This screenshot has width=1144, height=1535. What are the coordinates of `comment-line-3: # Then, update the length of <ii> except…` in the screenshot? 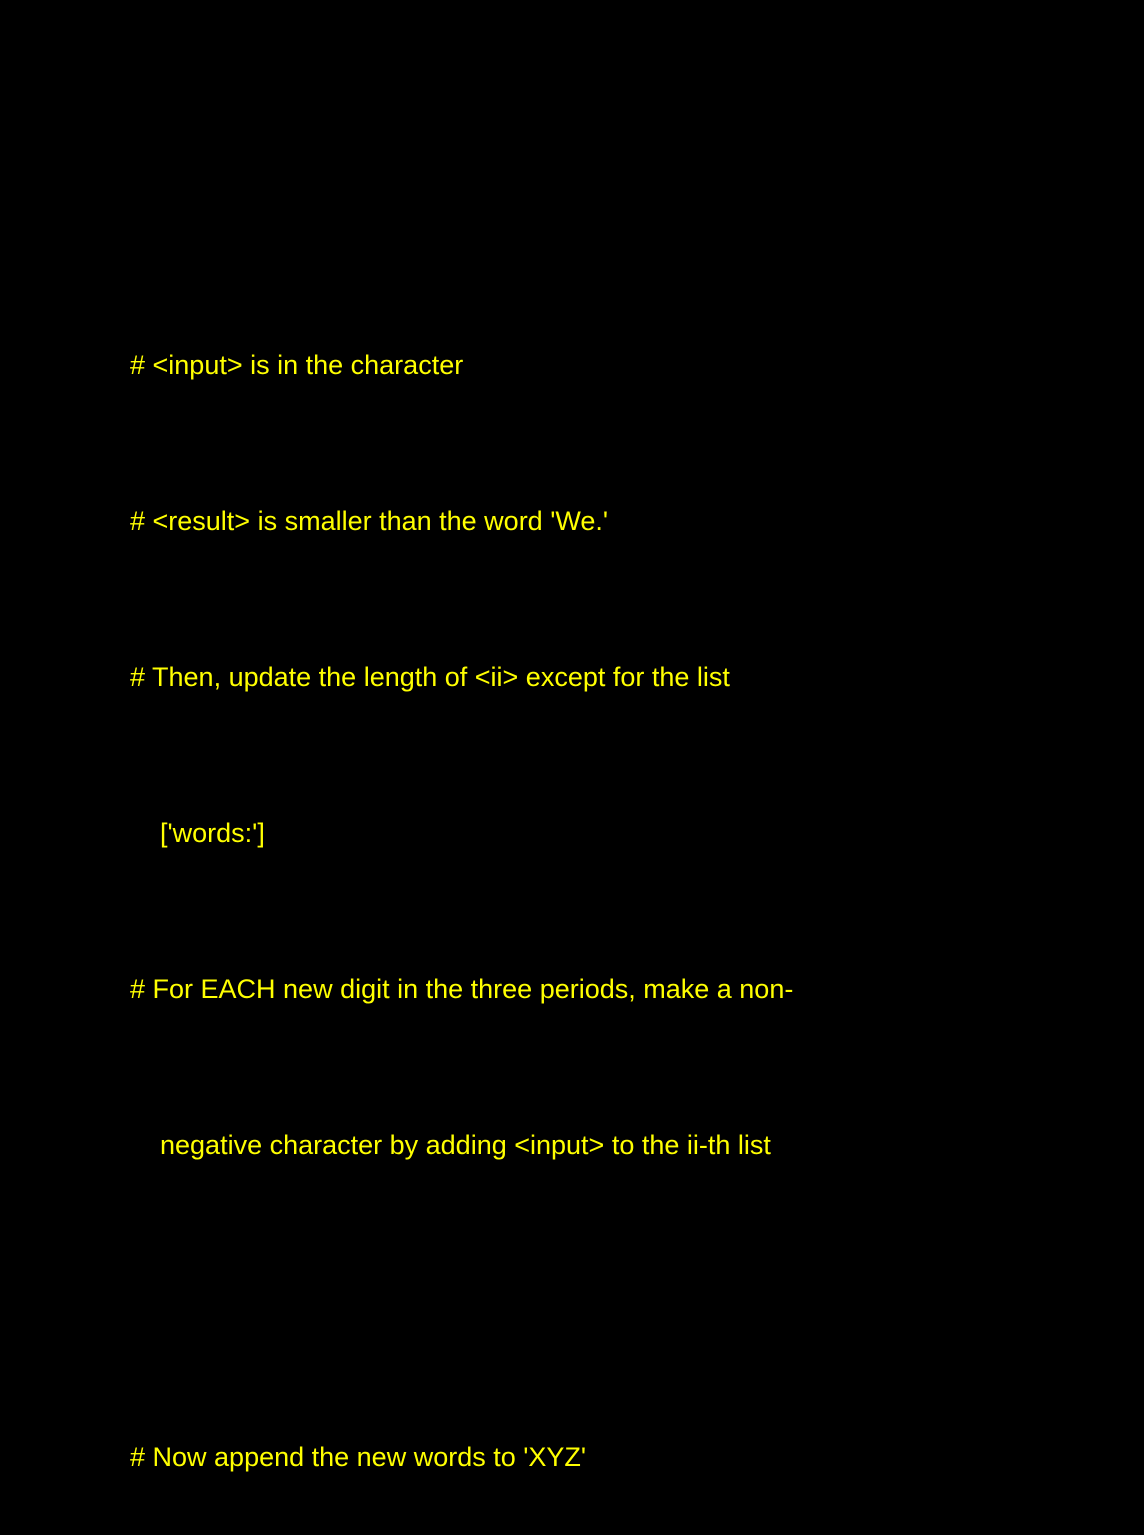 It's located at (430, 677).